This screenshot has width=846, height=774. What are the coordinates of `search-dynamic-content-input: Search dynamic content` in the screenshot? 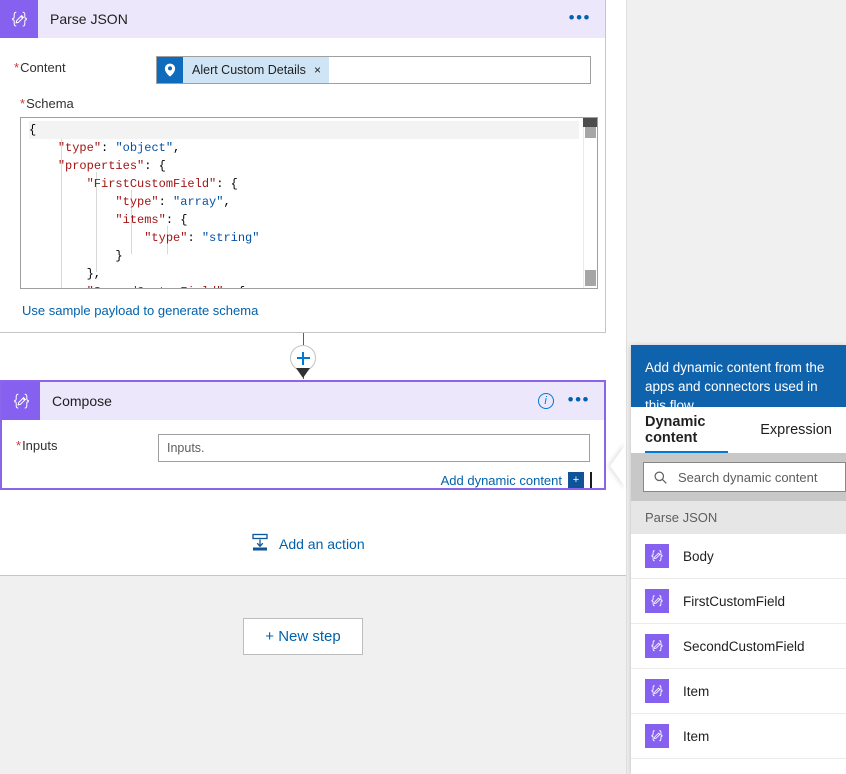 It's located at (744, 477).